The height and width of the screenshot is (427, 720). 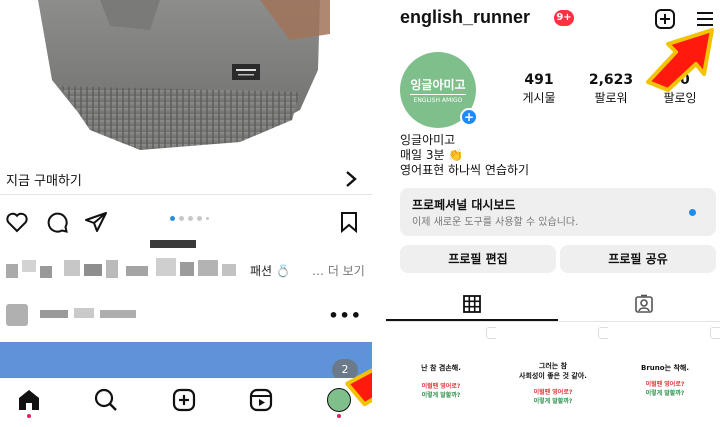 I want to click on profile-avatar: 잉글아미고 ENGLISH AMIGO +, so click(x=439, y=90).